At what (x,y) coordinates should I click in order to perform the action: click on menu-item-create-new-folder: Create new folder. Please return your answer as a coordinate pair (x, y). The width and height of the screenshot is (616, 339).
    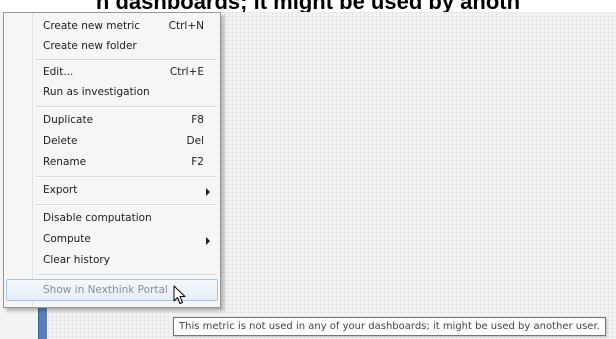
    Looking at the image, I should click on (112, 47).